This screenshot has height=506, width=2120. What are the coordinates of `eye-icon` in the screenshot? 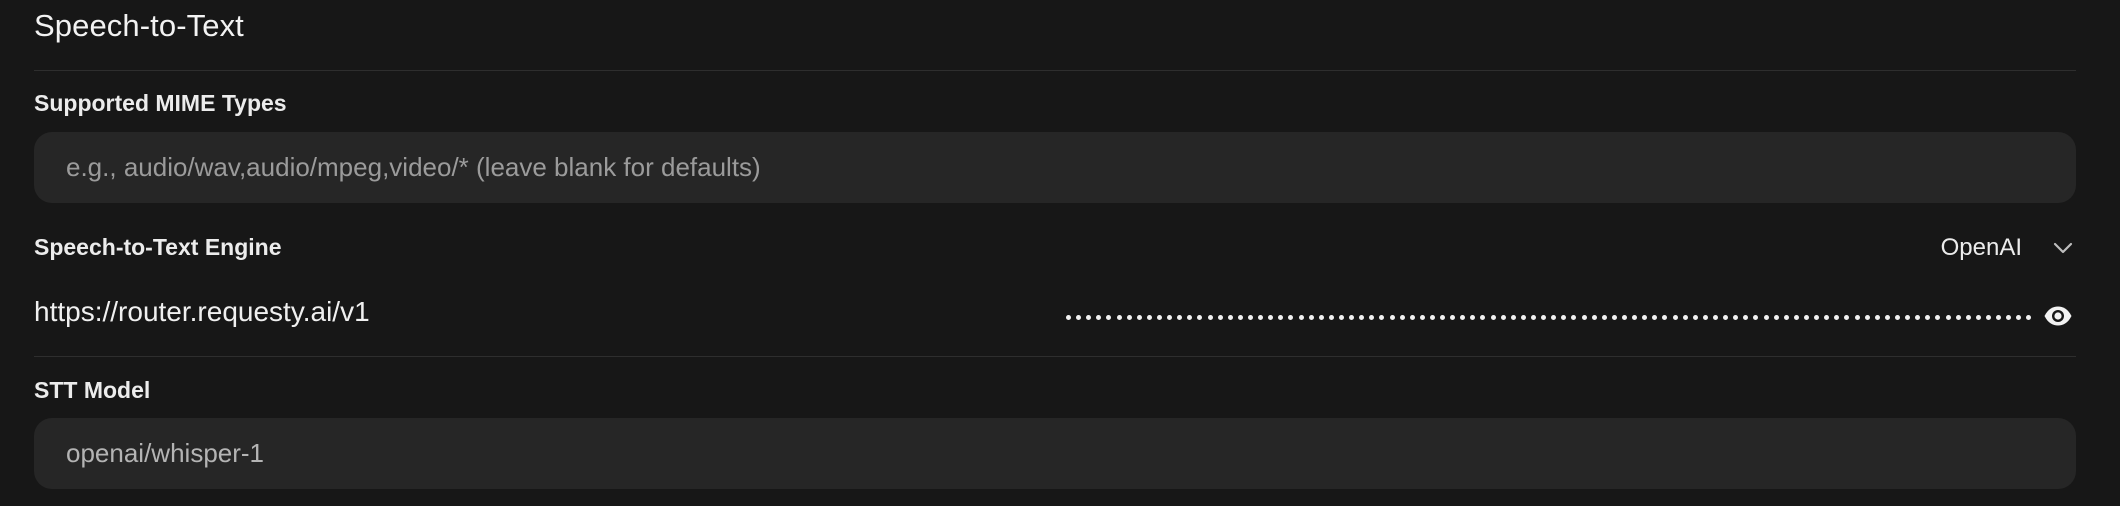 It's located at (2058, 316).